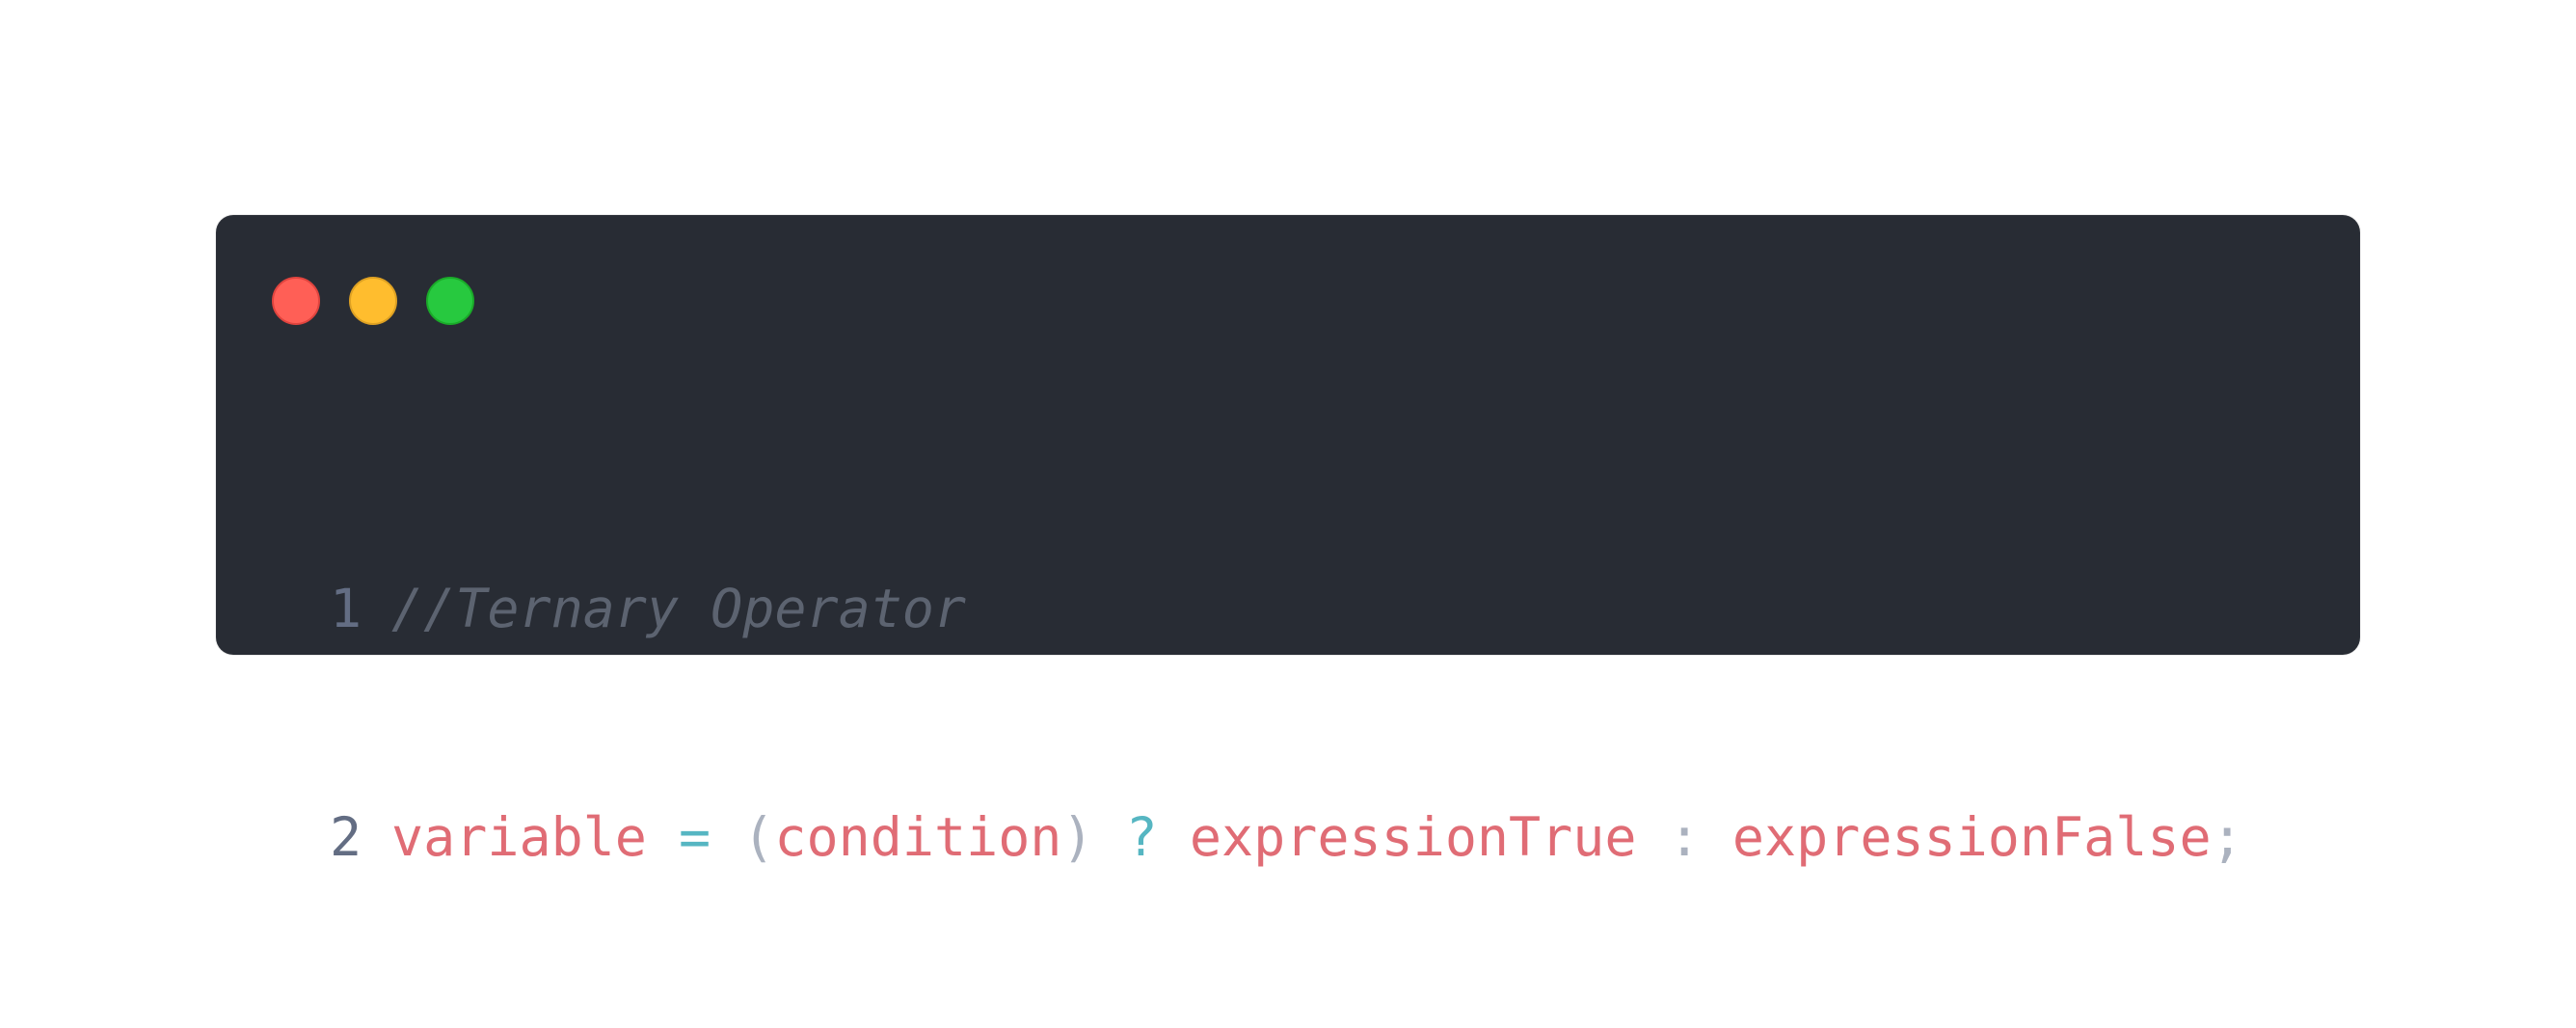 This screenshot has width=2576, height=1028. Describe the element at coordinates (346, 837) in the screenshot. I see `line-number: 2` at that location.